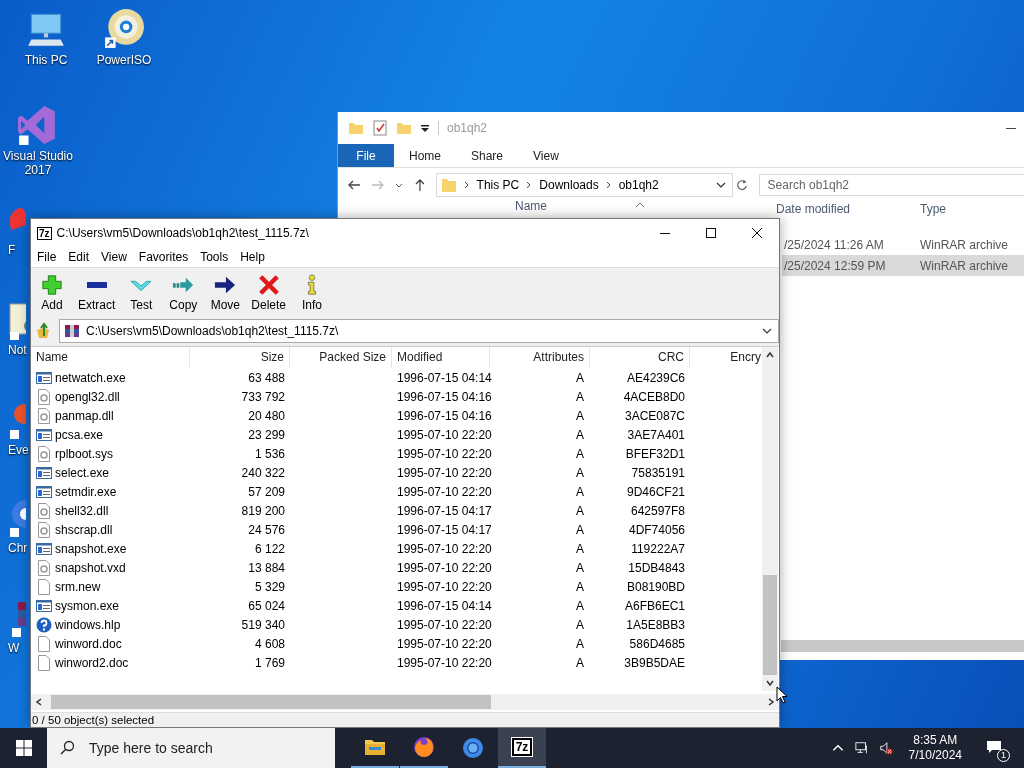 This screenshot has width=1024, height=768. I want to click on vertical-scrollbar, so click(770, 519).